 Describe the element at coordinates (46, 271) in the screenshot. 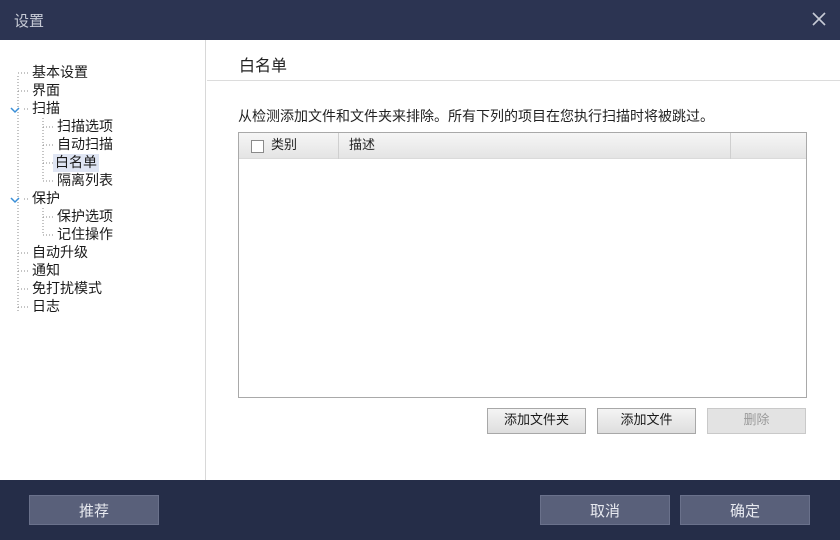

I see `sidebar-item-notifications: 通知` at that location.